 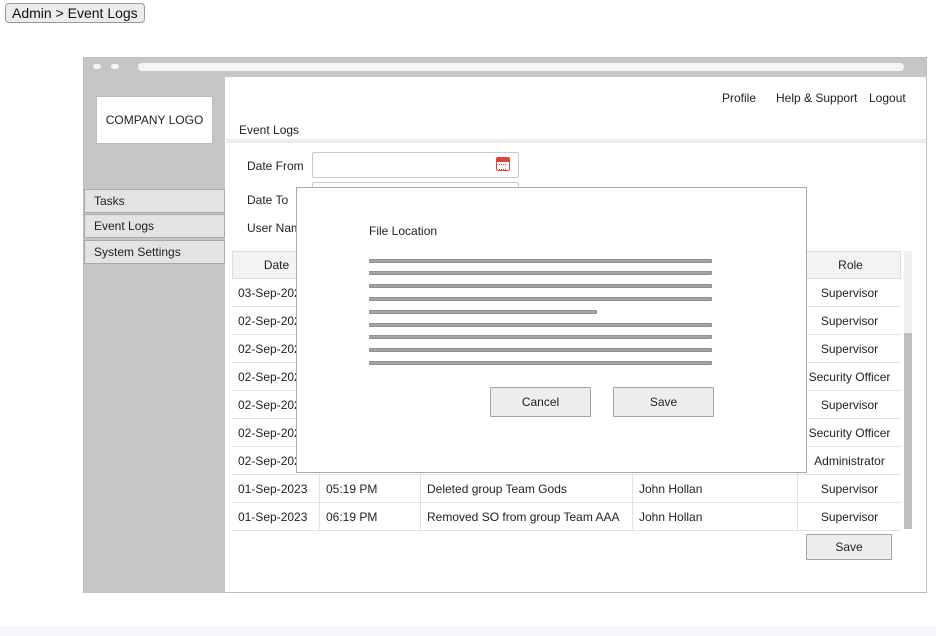 I want to click on date-to-label: Date To, so click(x=268, y=200).